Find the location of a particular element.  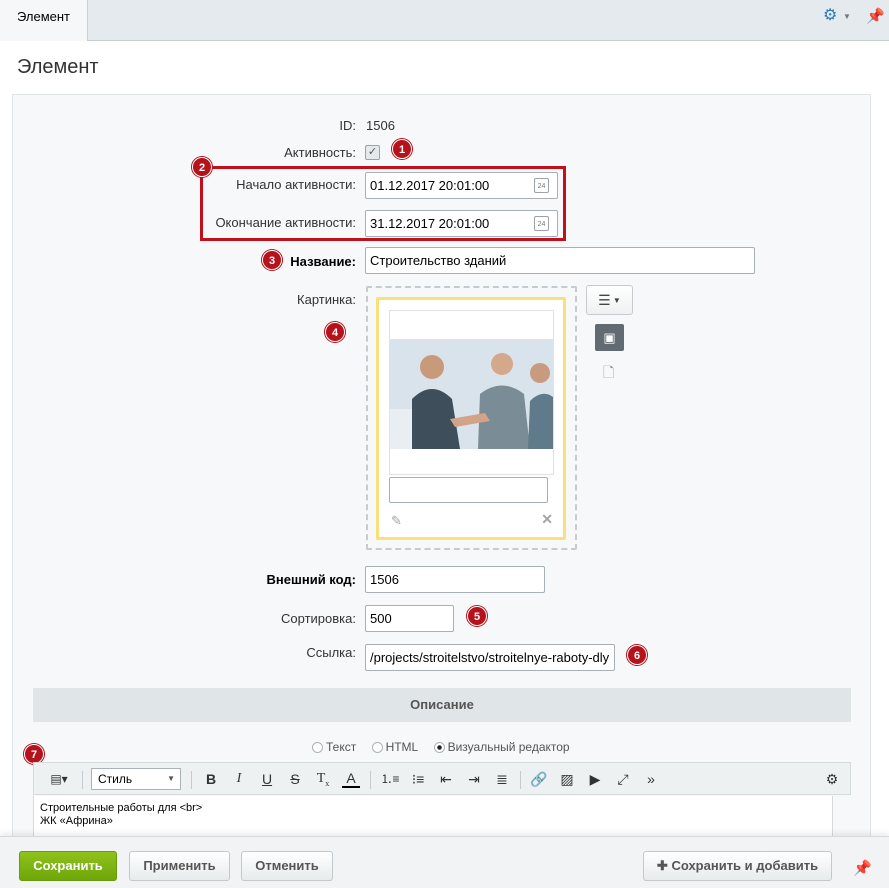

image-description-input is located at coordinates (468, 490).